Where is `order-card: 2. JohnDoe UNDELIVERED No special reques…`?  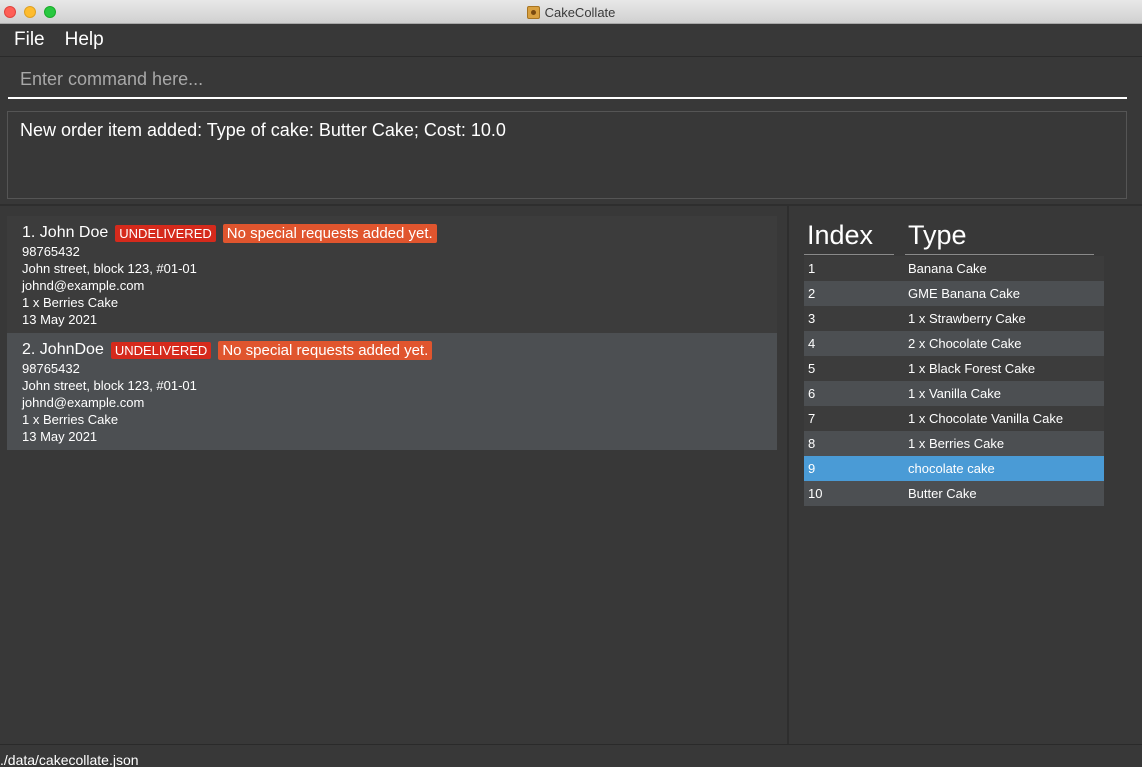 order-card: 2. JohnDoe UNDELIVERED No special reques… is located at coordinates (392, 391).